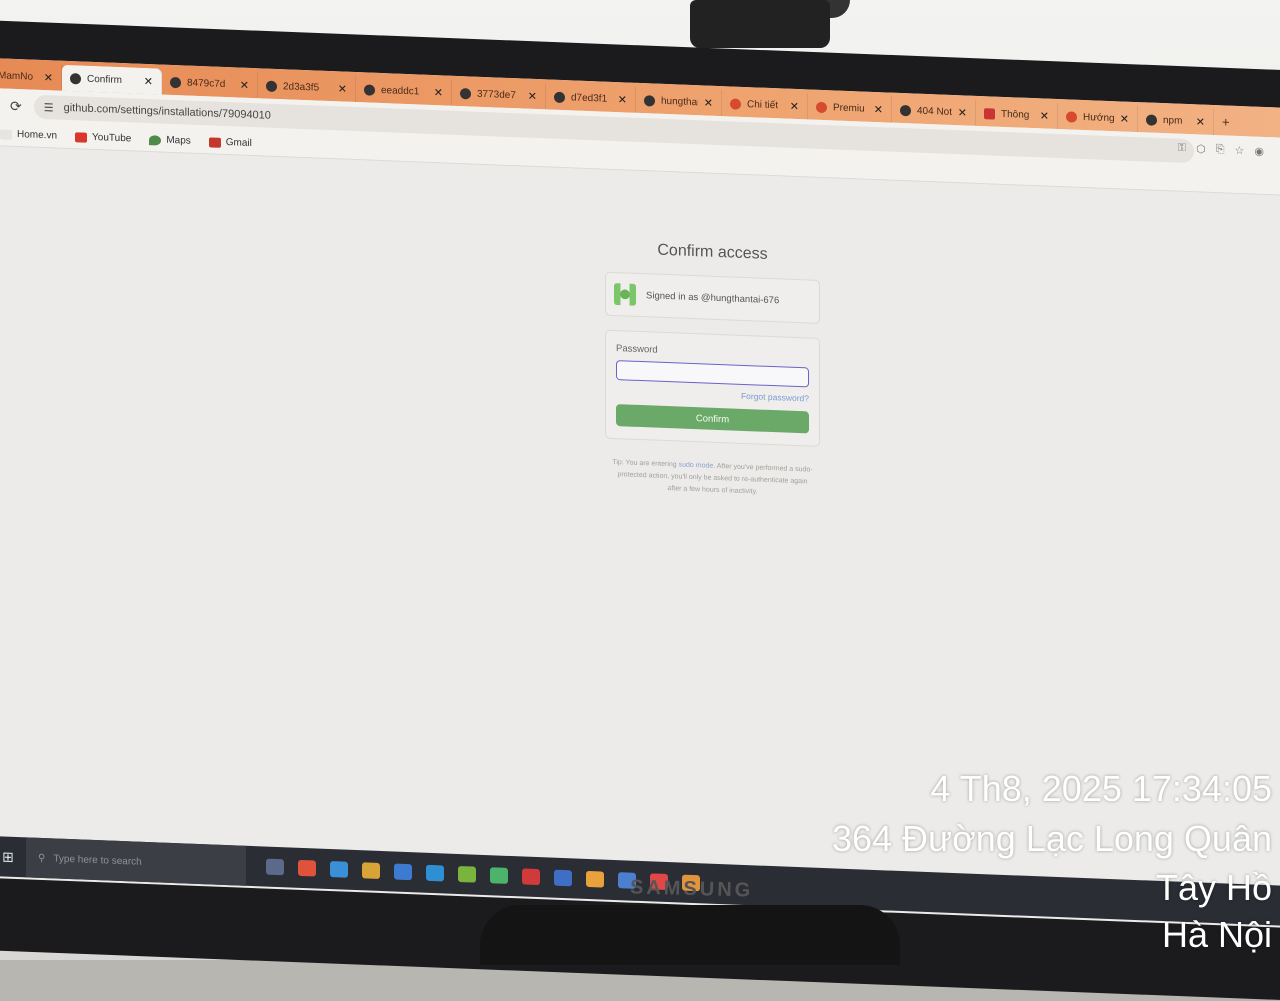 The height and width of the screenshot is (1001, 1280). I want to click on tab-6: d7ed3f1 ✕, so click(591, 98).